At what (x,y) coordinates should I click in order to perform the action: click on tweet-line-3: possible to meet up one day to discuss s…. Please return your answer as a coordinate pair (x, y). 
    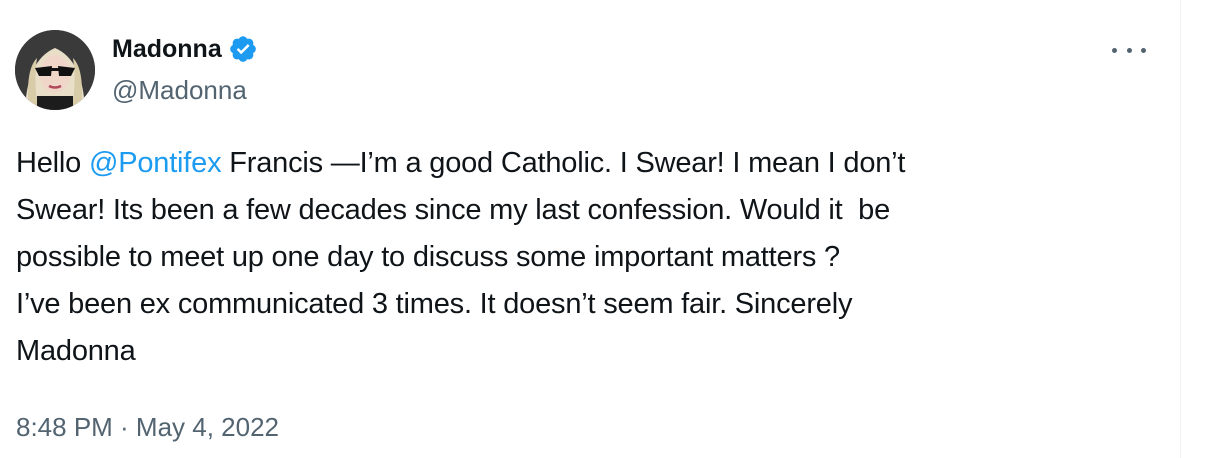
    Looking at the image, I should click on (428, 257).